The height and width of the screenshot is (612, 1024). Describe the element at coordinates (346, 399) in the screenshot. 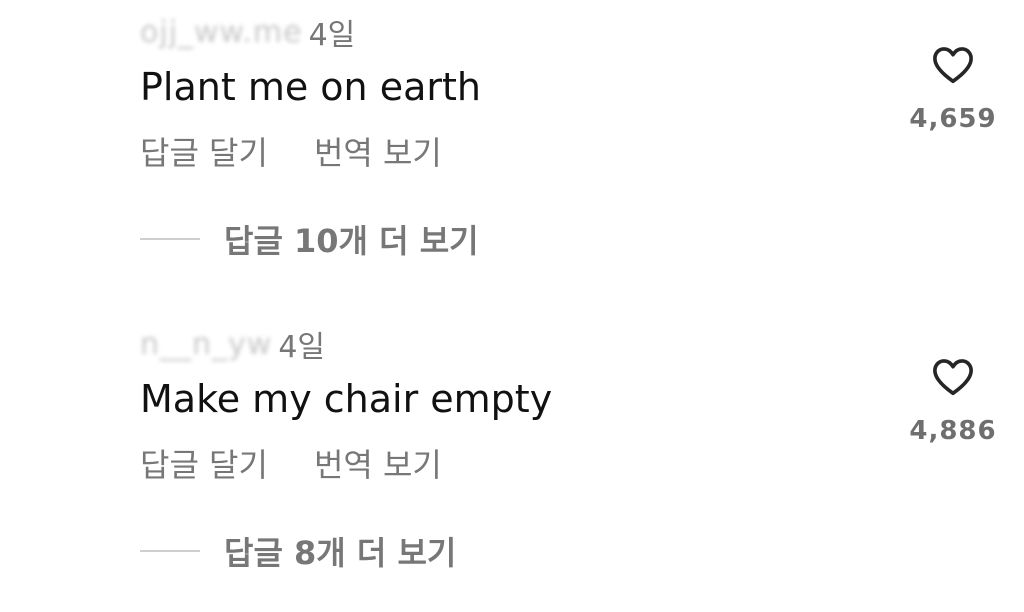

I see `comment-text: Make my chair empty` at that location.